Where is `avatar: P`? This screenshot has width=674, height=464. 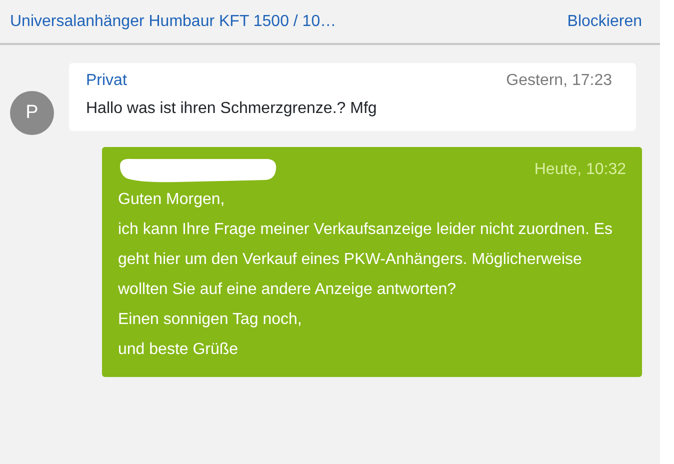
avatar: P is located at coordinates (32, 113).